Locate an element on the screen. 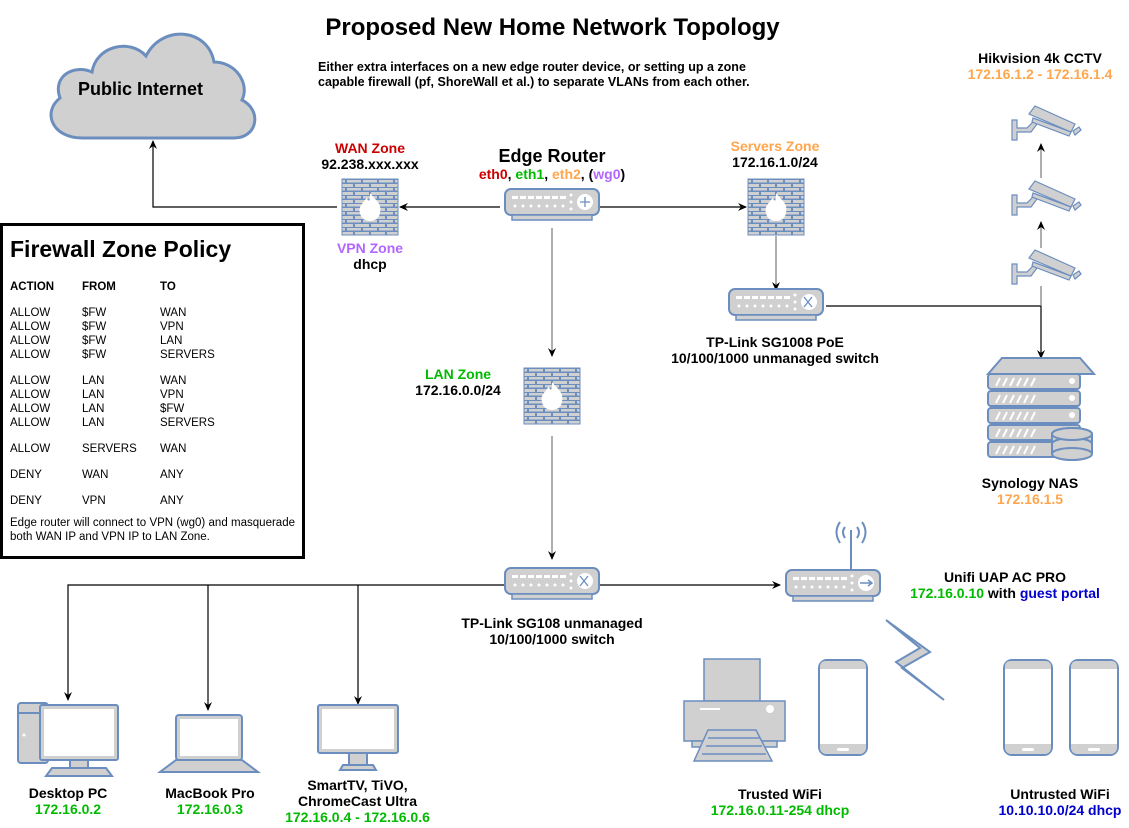 This screenshot has width=1129, height=828. lan-zone-label: LAN Zone is located at coordinates (458, 374).